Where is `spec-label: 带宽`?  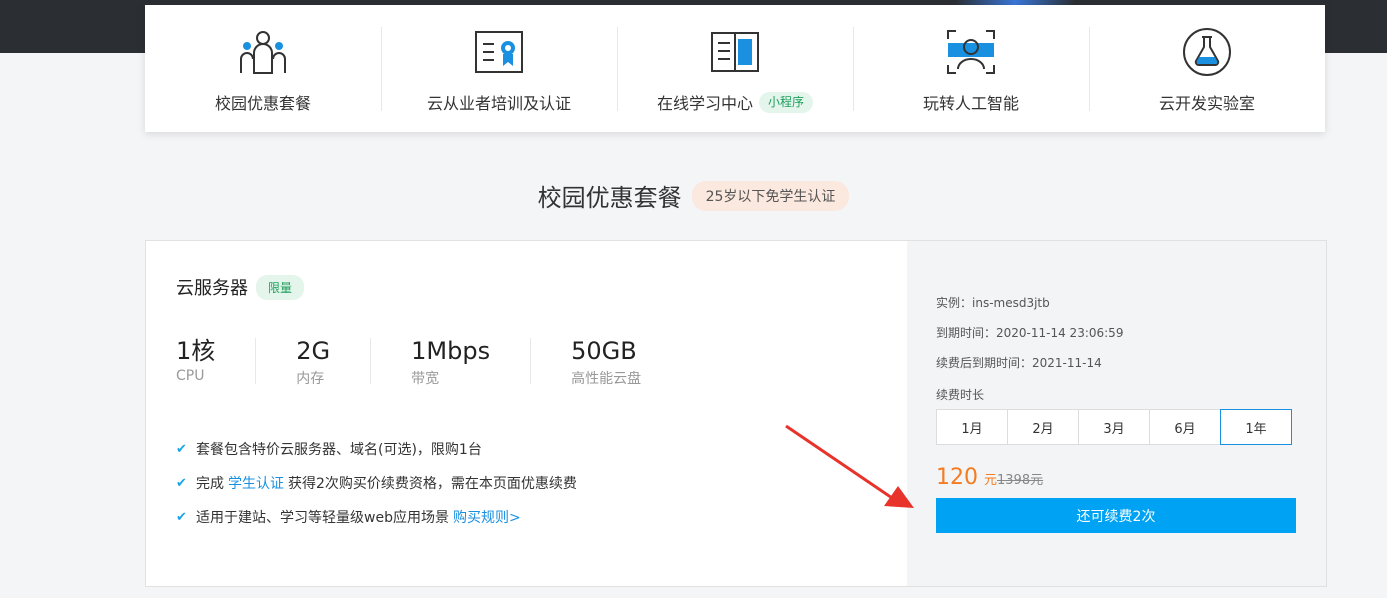
spec-label: 带宽 is located at coordinates (425, 379).